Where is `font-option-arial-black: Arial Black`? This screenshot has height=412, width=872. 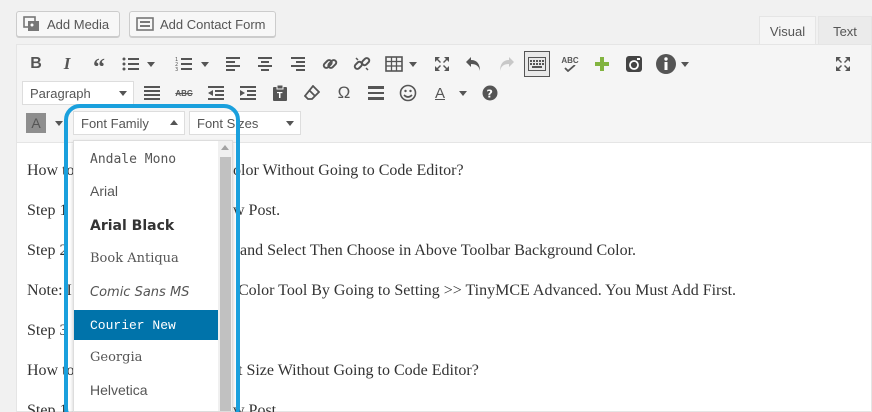
font-option-arial-black: Arial Black is located at coordinates (146, 226).